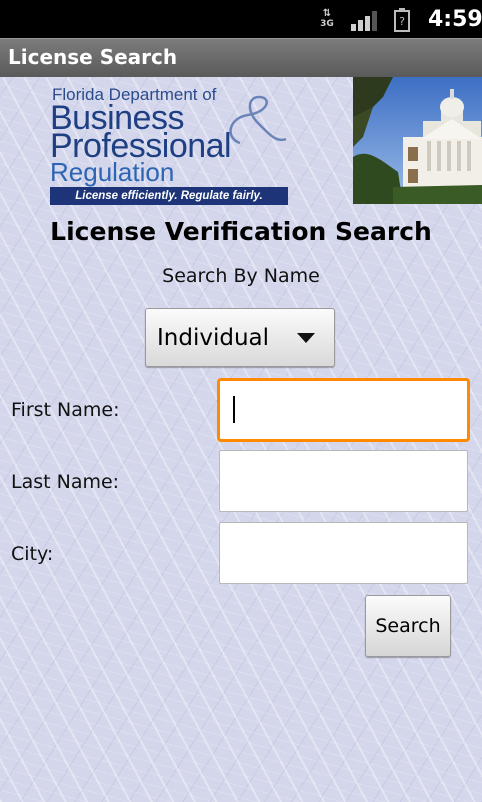  I want to click on network-3g-icon: ⇅ 3G, so click(327, 20).